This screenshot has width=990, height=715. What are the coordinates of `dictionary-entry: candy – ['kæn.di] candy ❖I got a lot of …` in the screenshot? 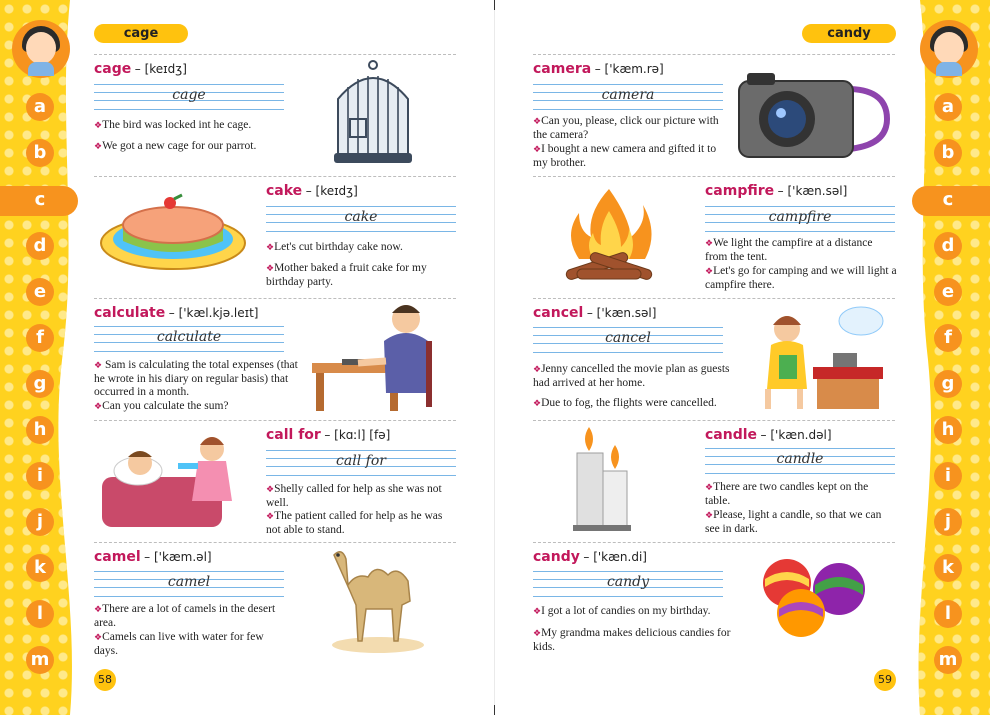 It's located at (714, 603).